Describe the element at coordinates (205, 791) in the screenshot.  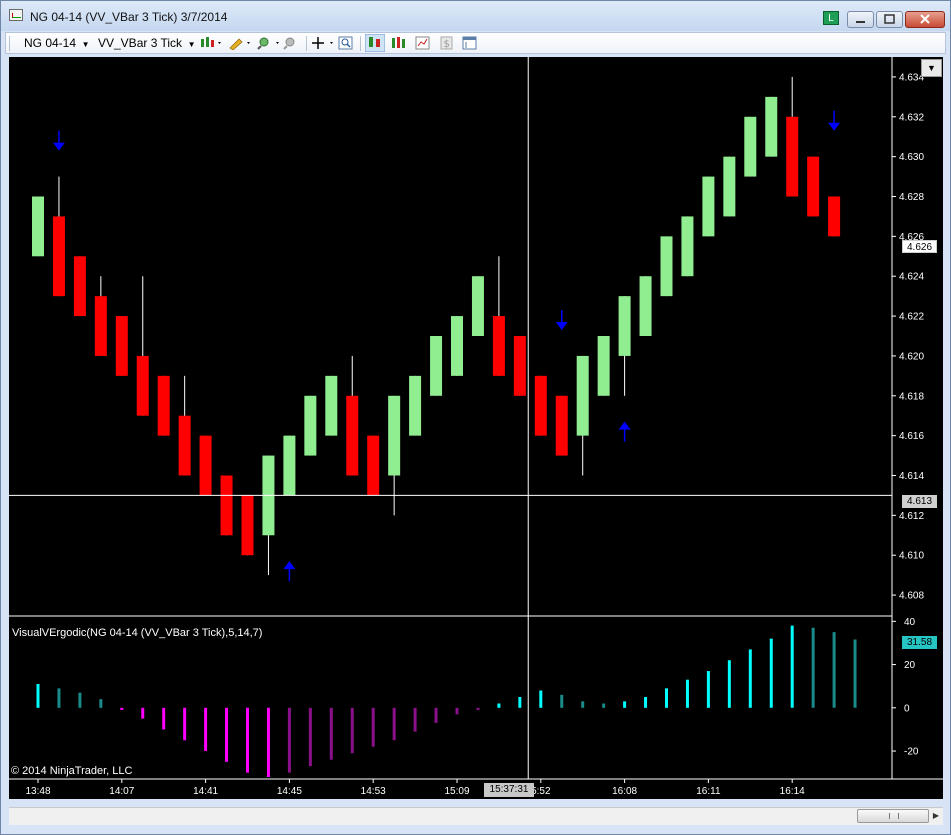
I see `time-tick-label: 14:41` at that location.